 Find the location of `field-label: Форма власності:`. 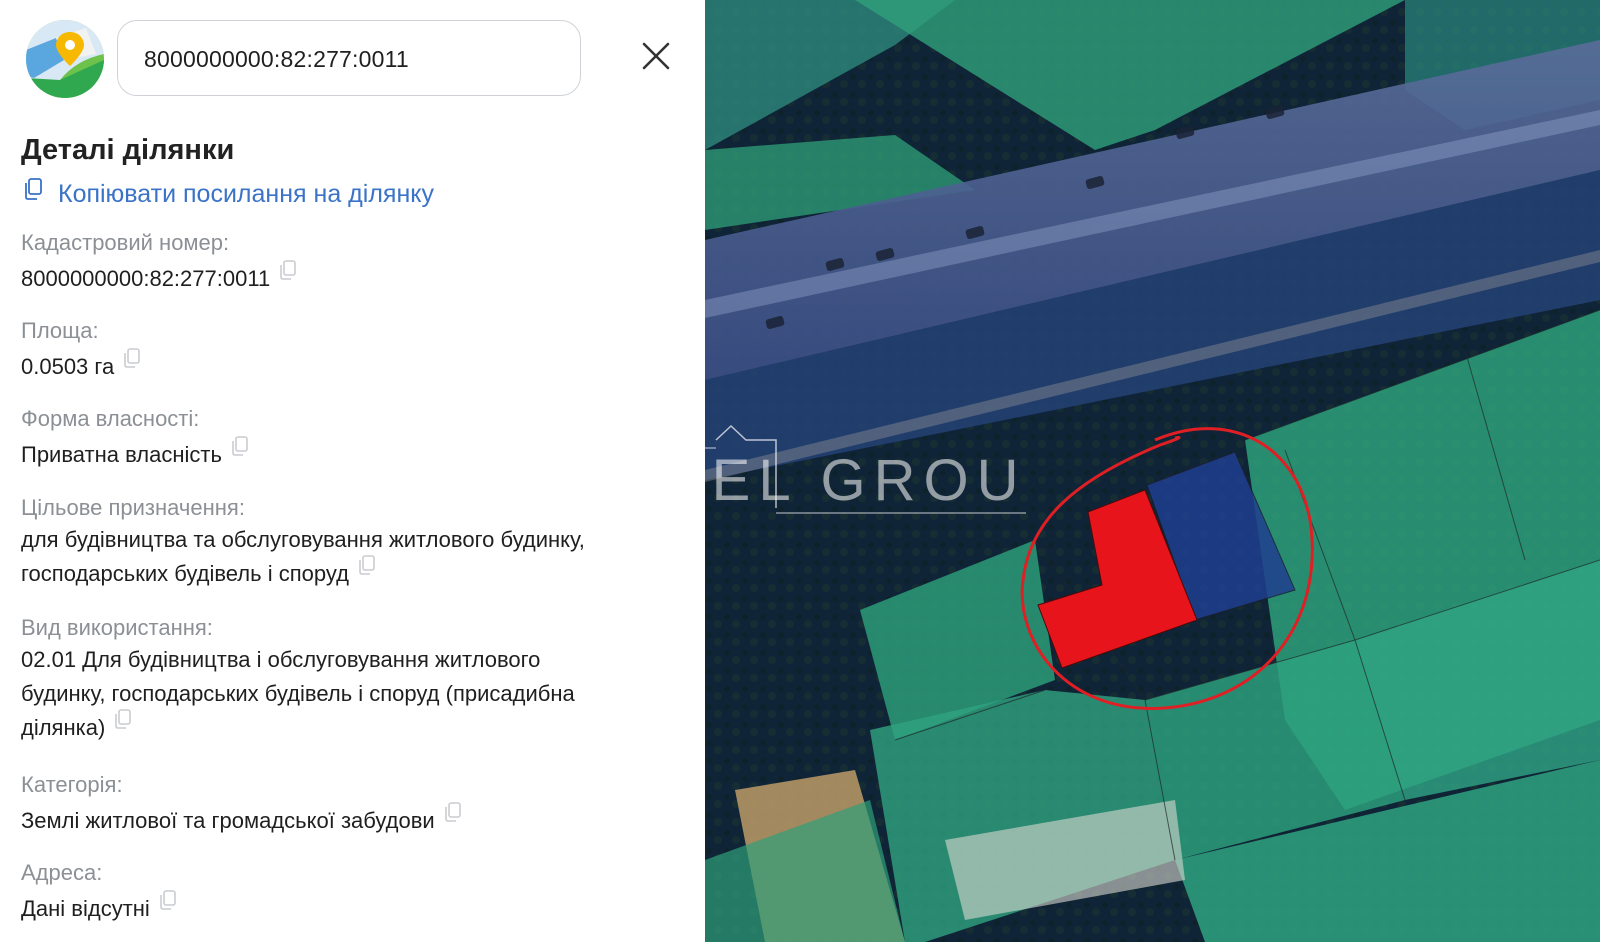

field-label: Форма власності: is located at coordinates (110, 418).